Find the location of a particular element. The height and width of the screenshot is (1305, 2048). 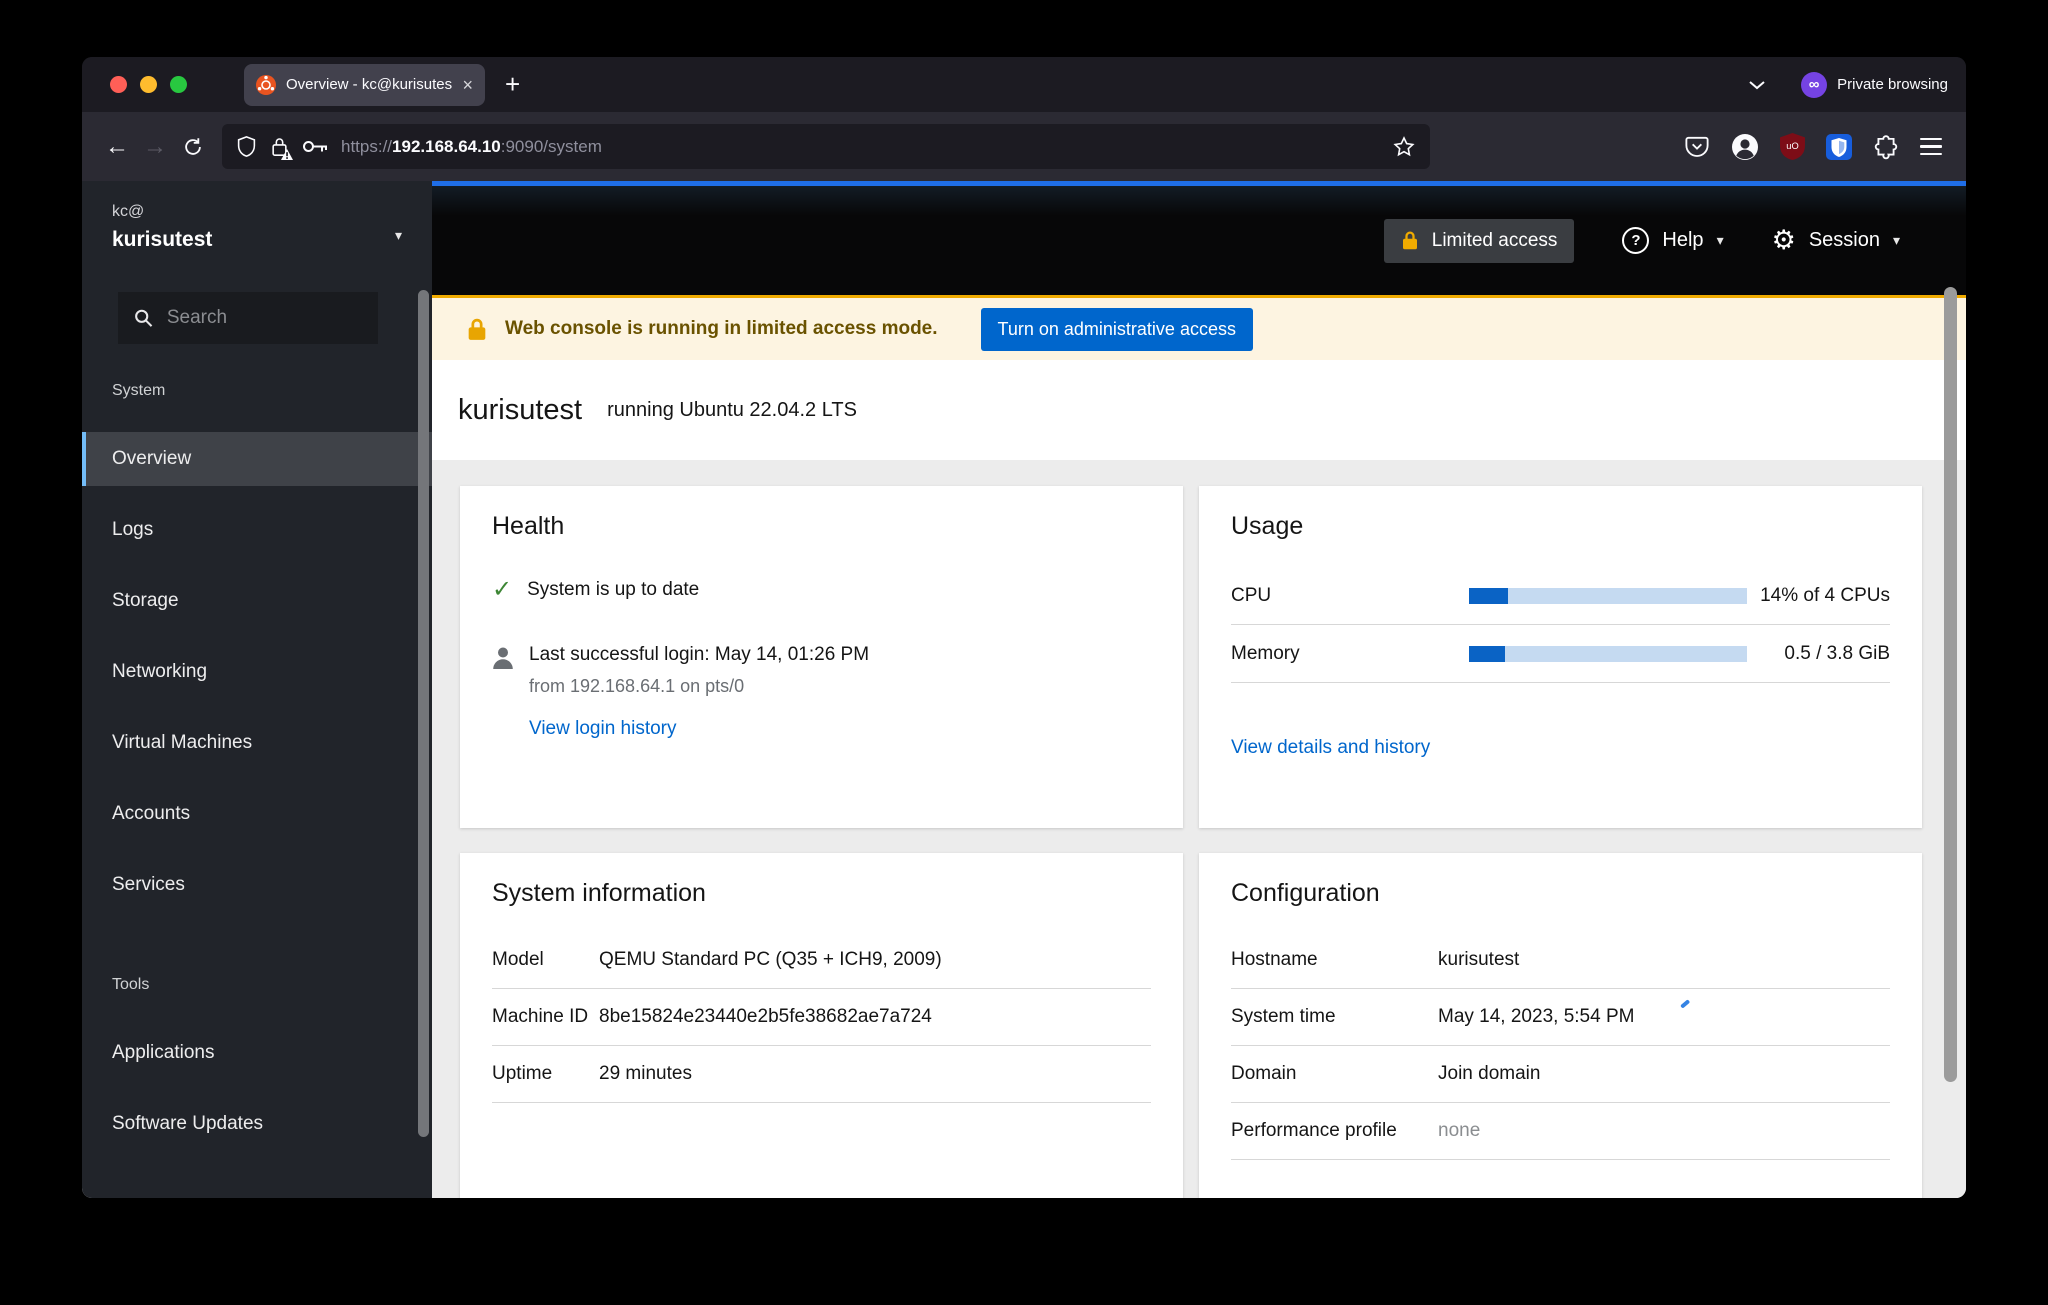

usage-title: Usage is located at coordinates (1267, 526).